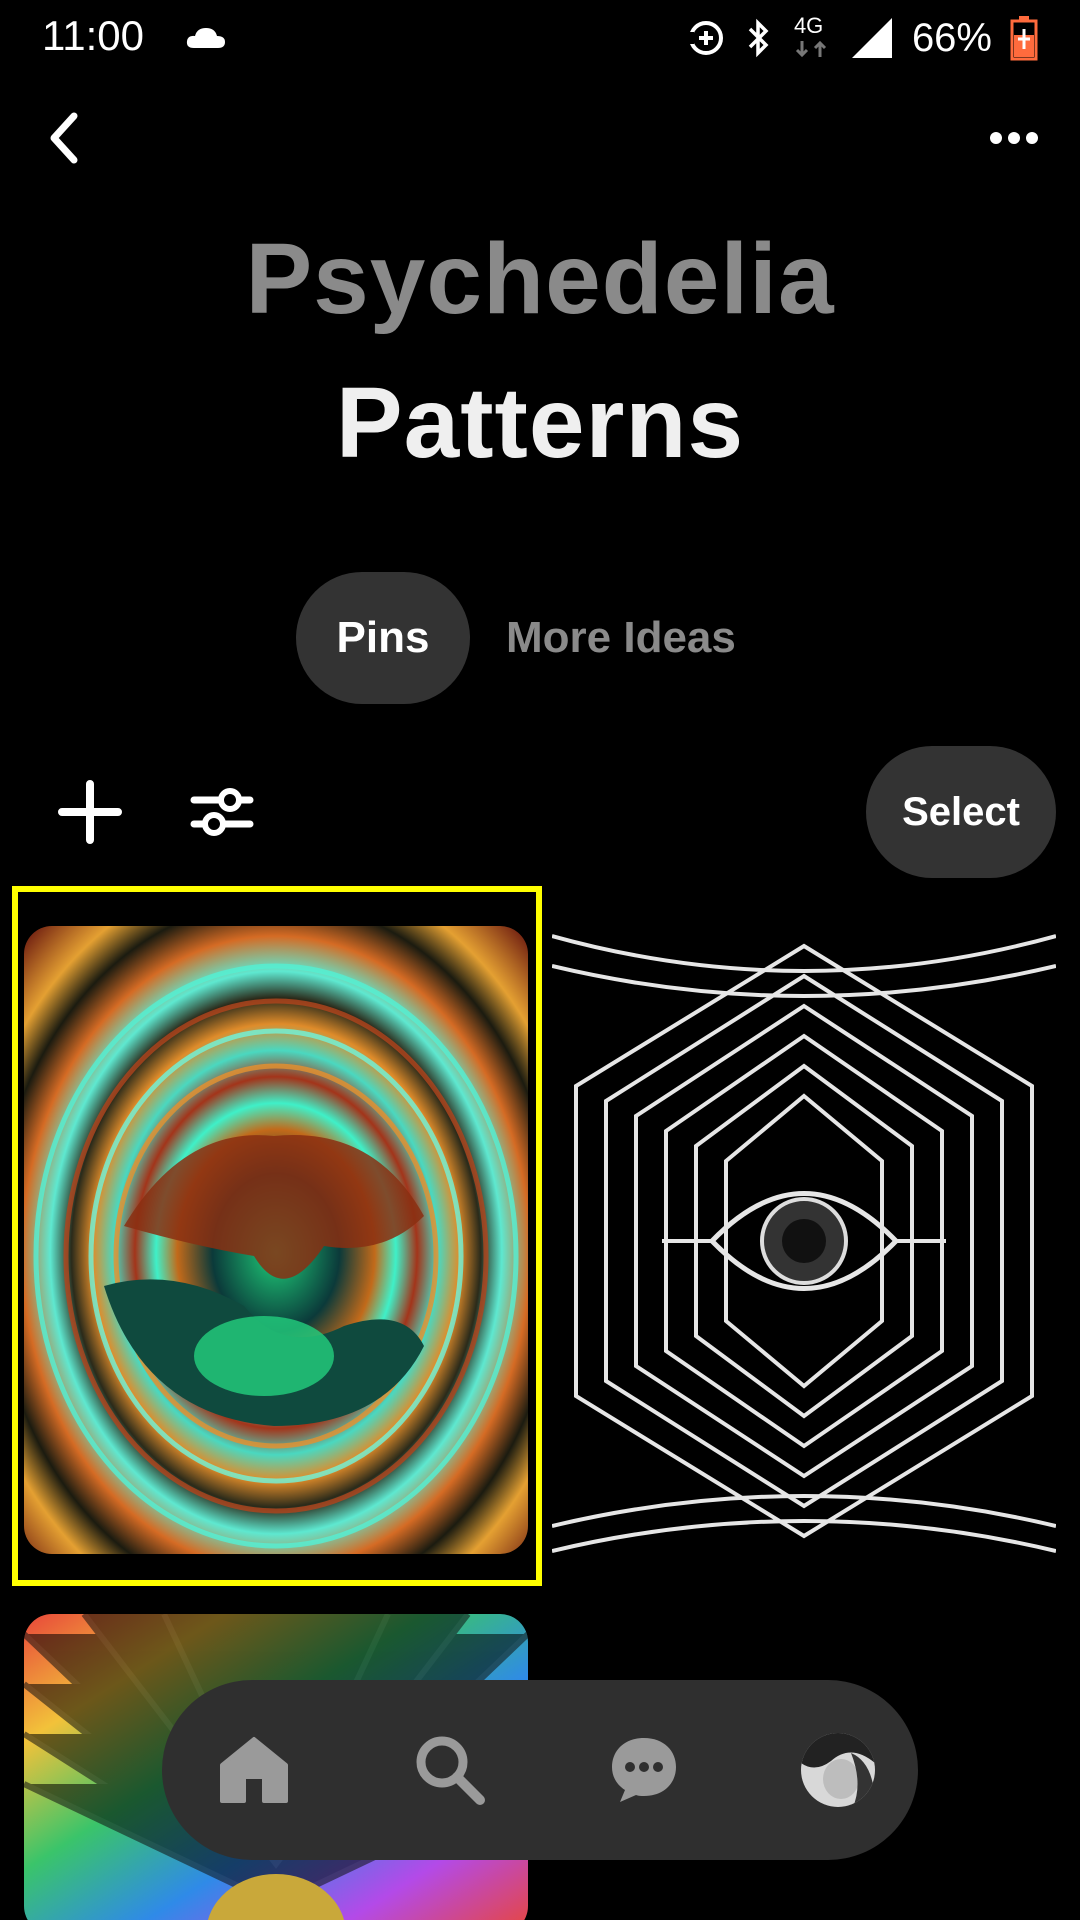 The height and width of the screenshot is (1920, 1080). Describe the element at coordinates (205, 38) in the screenshot. I see `cloud-icon` at that location.